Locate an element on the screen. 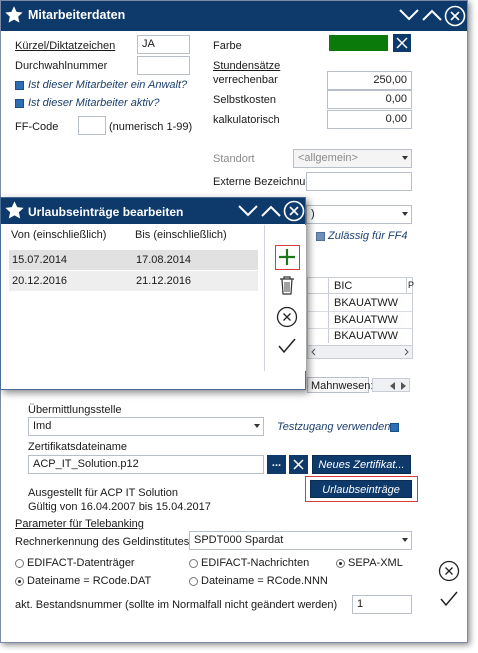  dialog-titlebar: Urlaubseinträge bearbeiten is located at coordinates (153, 211).